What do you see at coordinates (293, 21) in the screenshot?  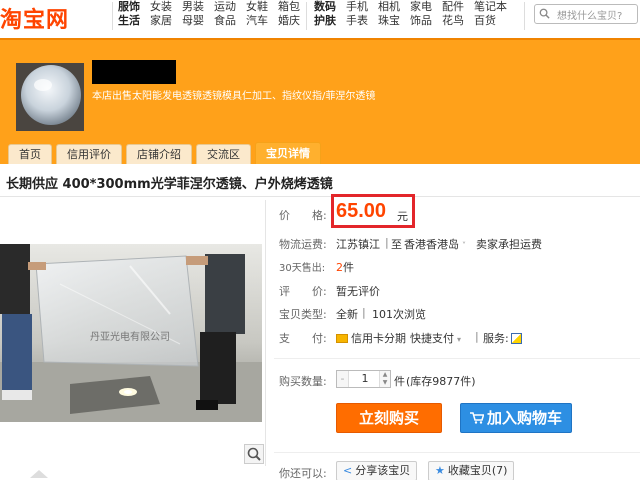 I see `category-link-11: 婚庆` at bounding box center [293, 21].